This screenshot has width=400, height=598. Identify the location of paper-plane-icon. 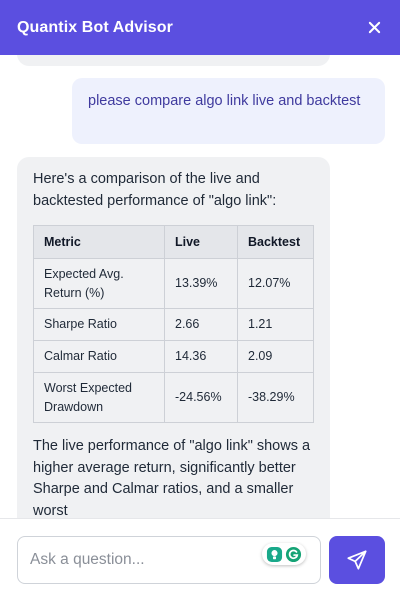
(357, 560).